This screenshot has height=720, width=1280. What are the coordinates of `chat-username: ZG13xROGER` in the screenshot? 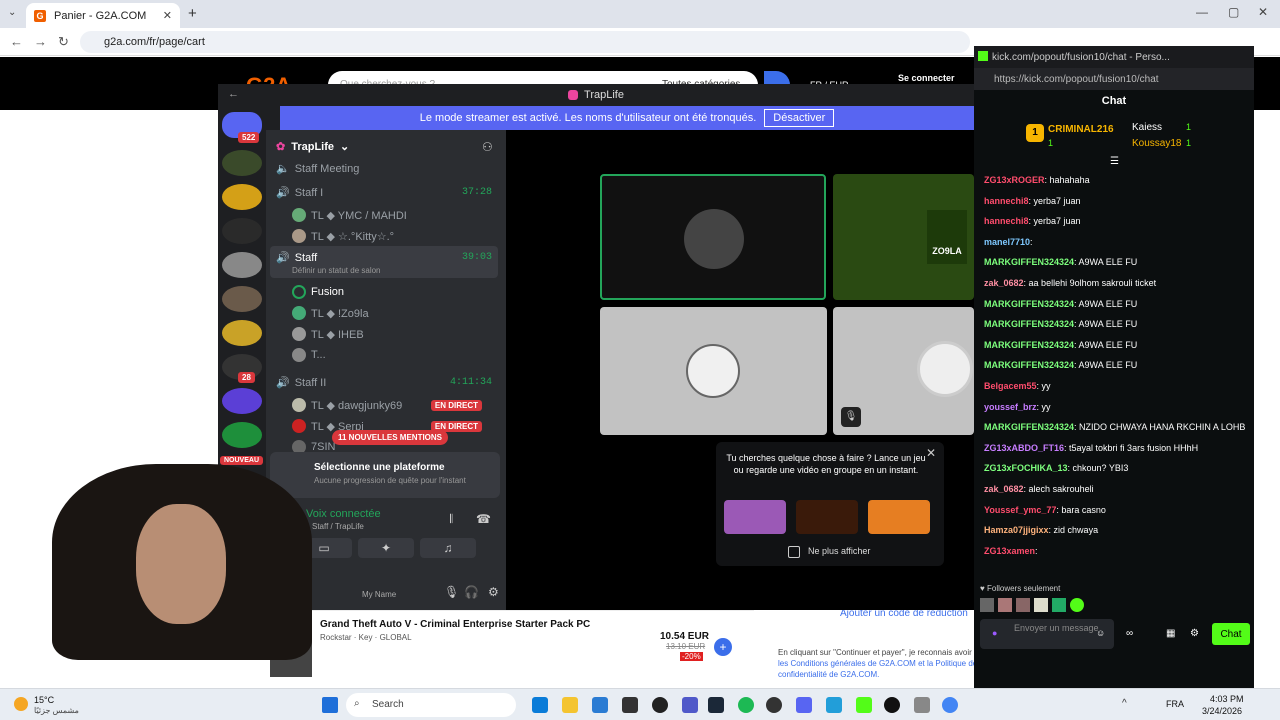 It's located at (1014, 180).